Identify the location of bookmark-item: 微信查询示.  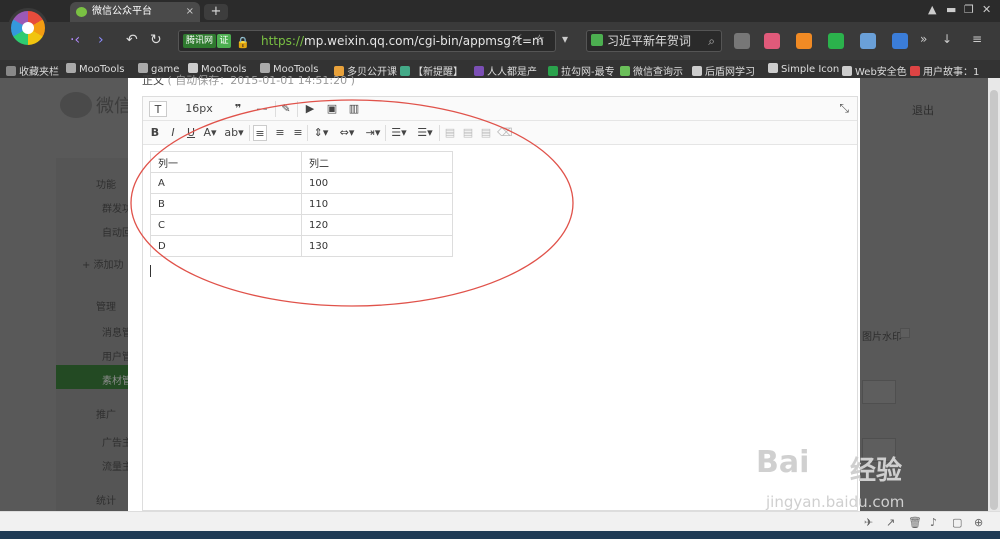
(651, 70).